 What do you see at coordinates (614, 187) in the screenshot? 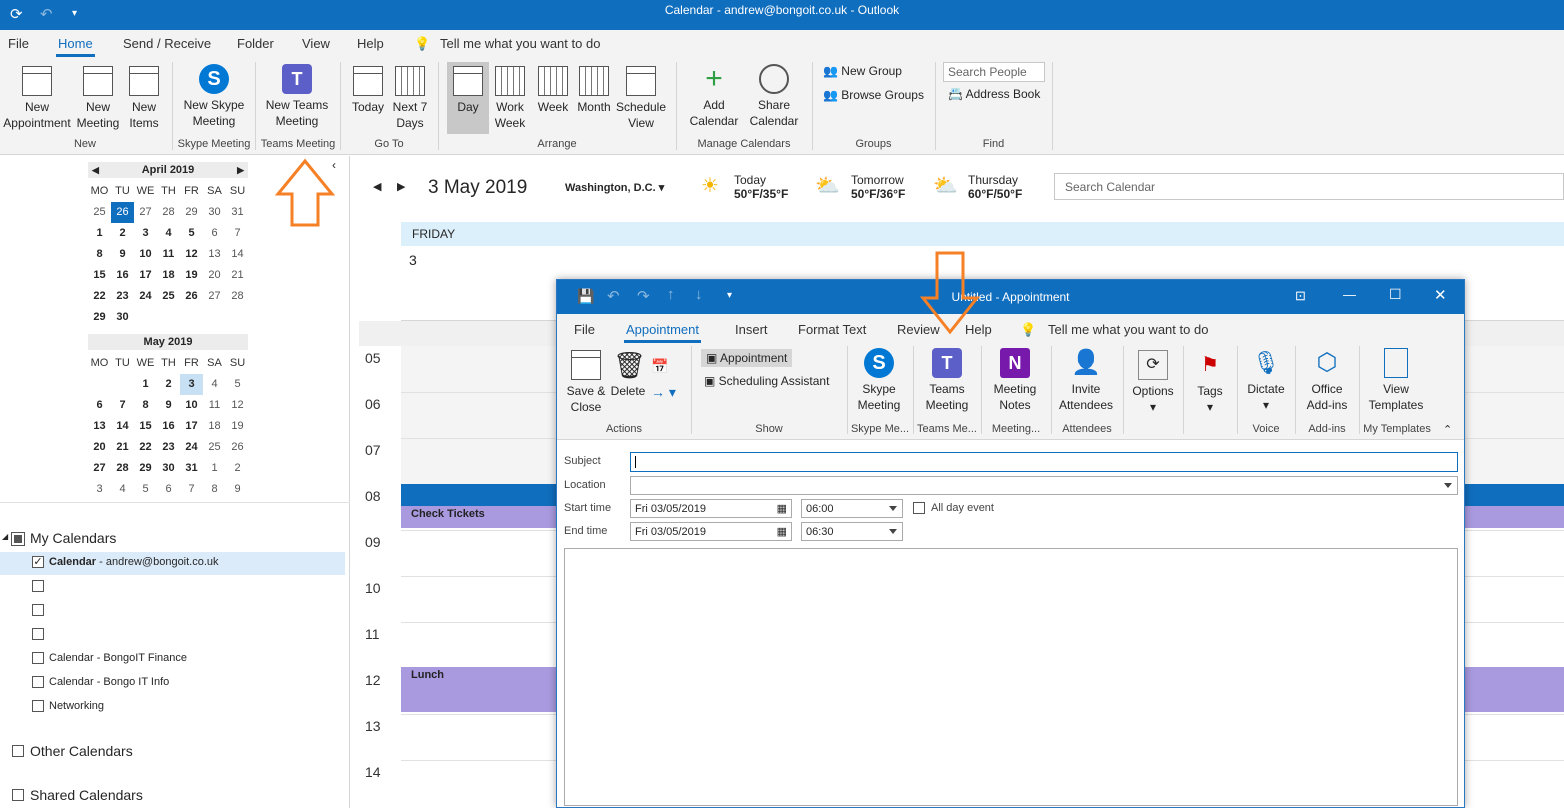
I see `weather-location: Washington, D.C. ▾` at bounding box center [614, 187].